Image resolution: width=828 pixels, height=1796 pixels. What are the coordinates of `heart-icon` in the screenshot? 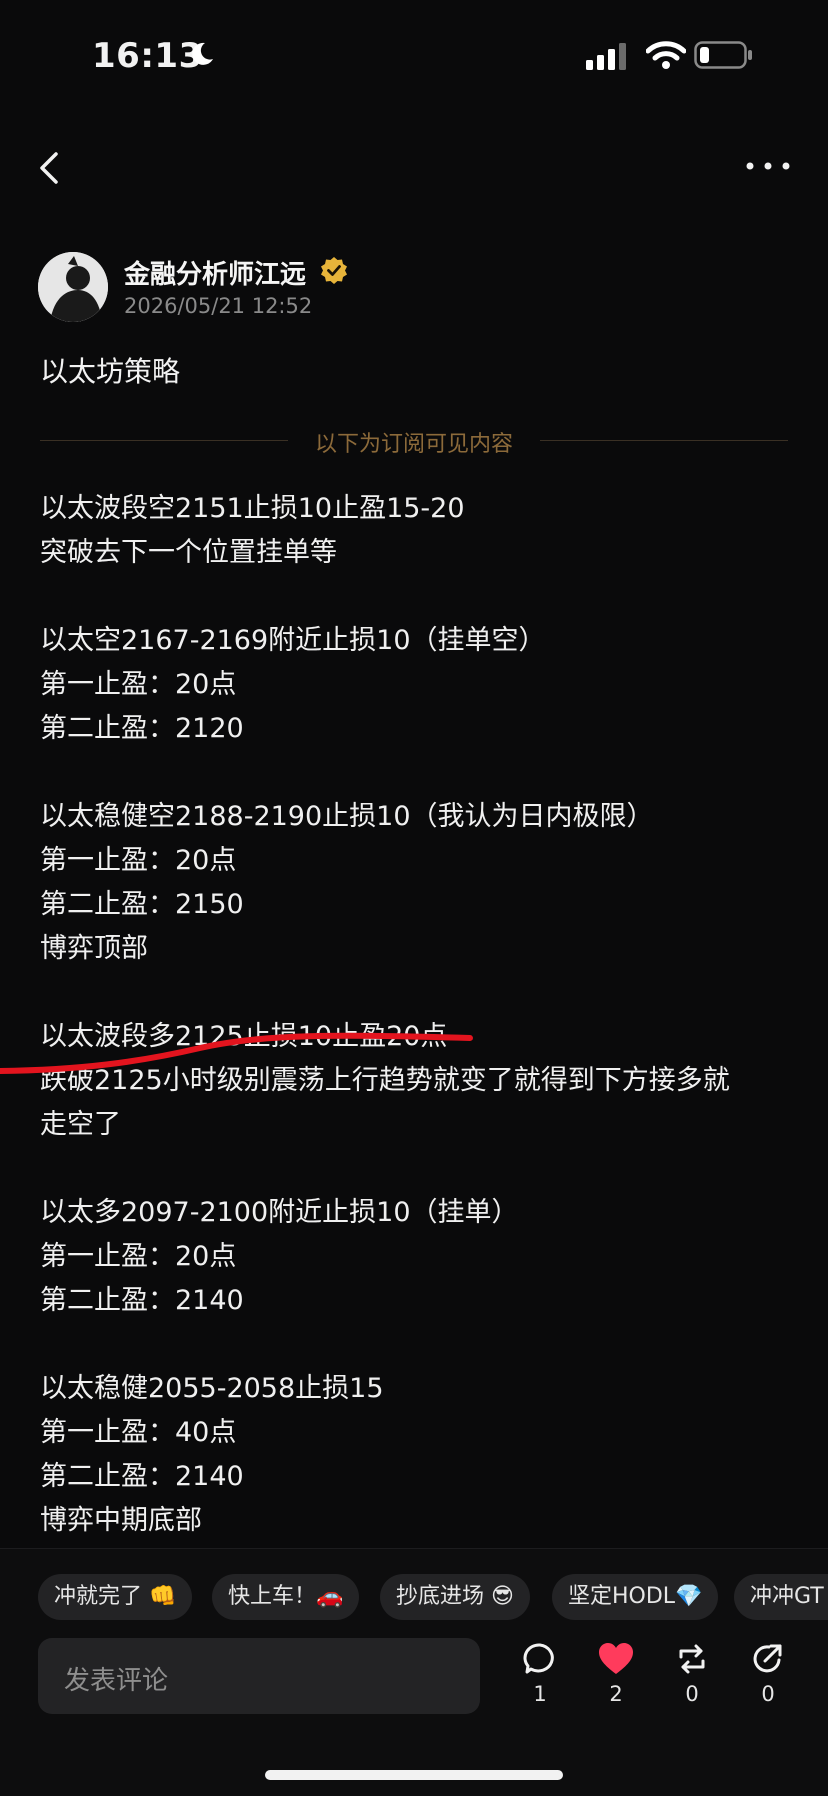 It's located at (616, 1658).